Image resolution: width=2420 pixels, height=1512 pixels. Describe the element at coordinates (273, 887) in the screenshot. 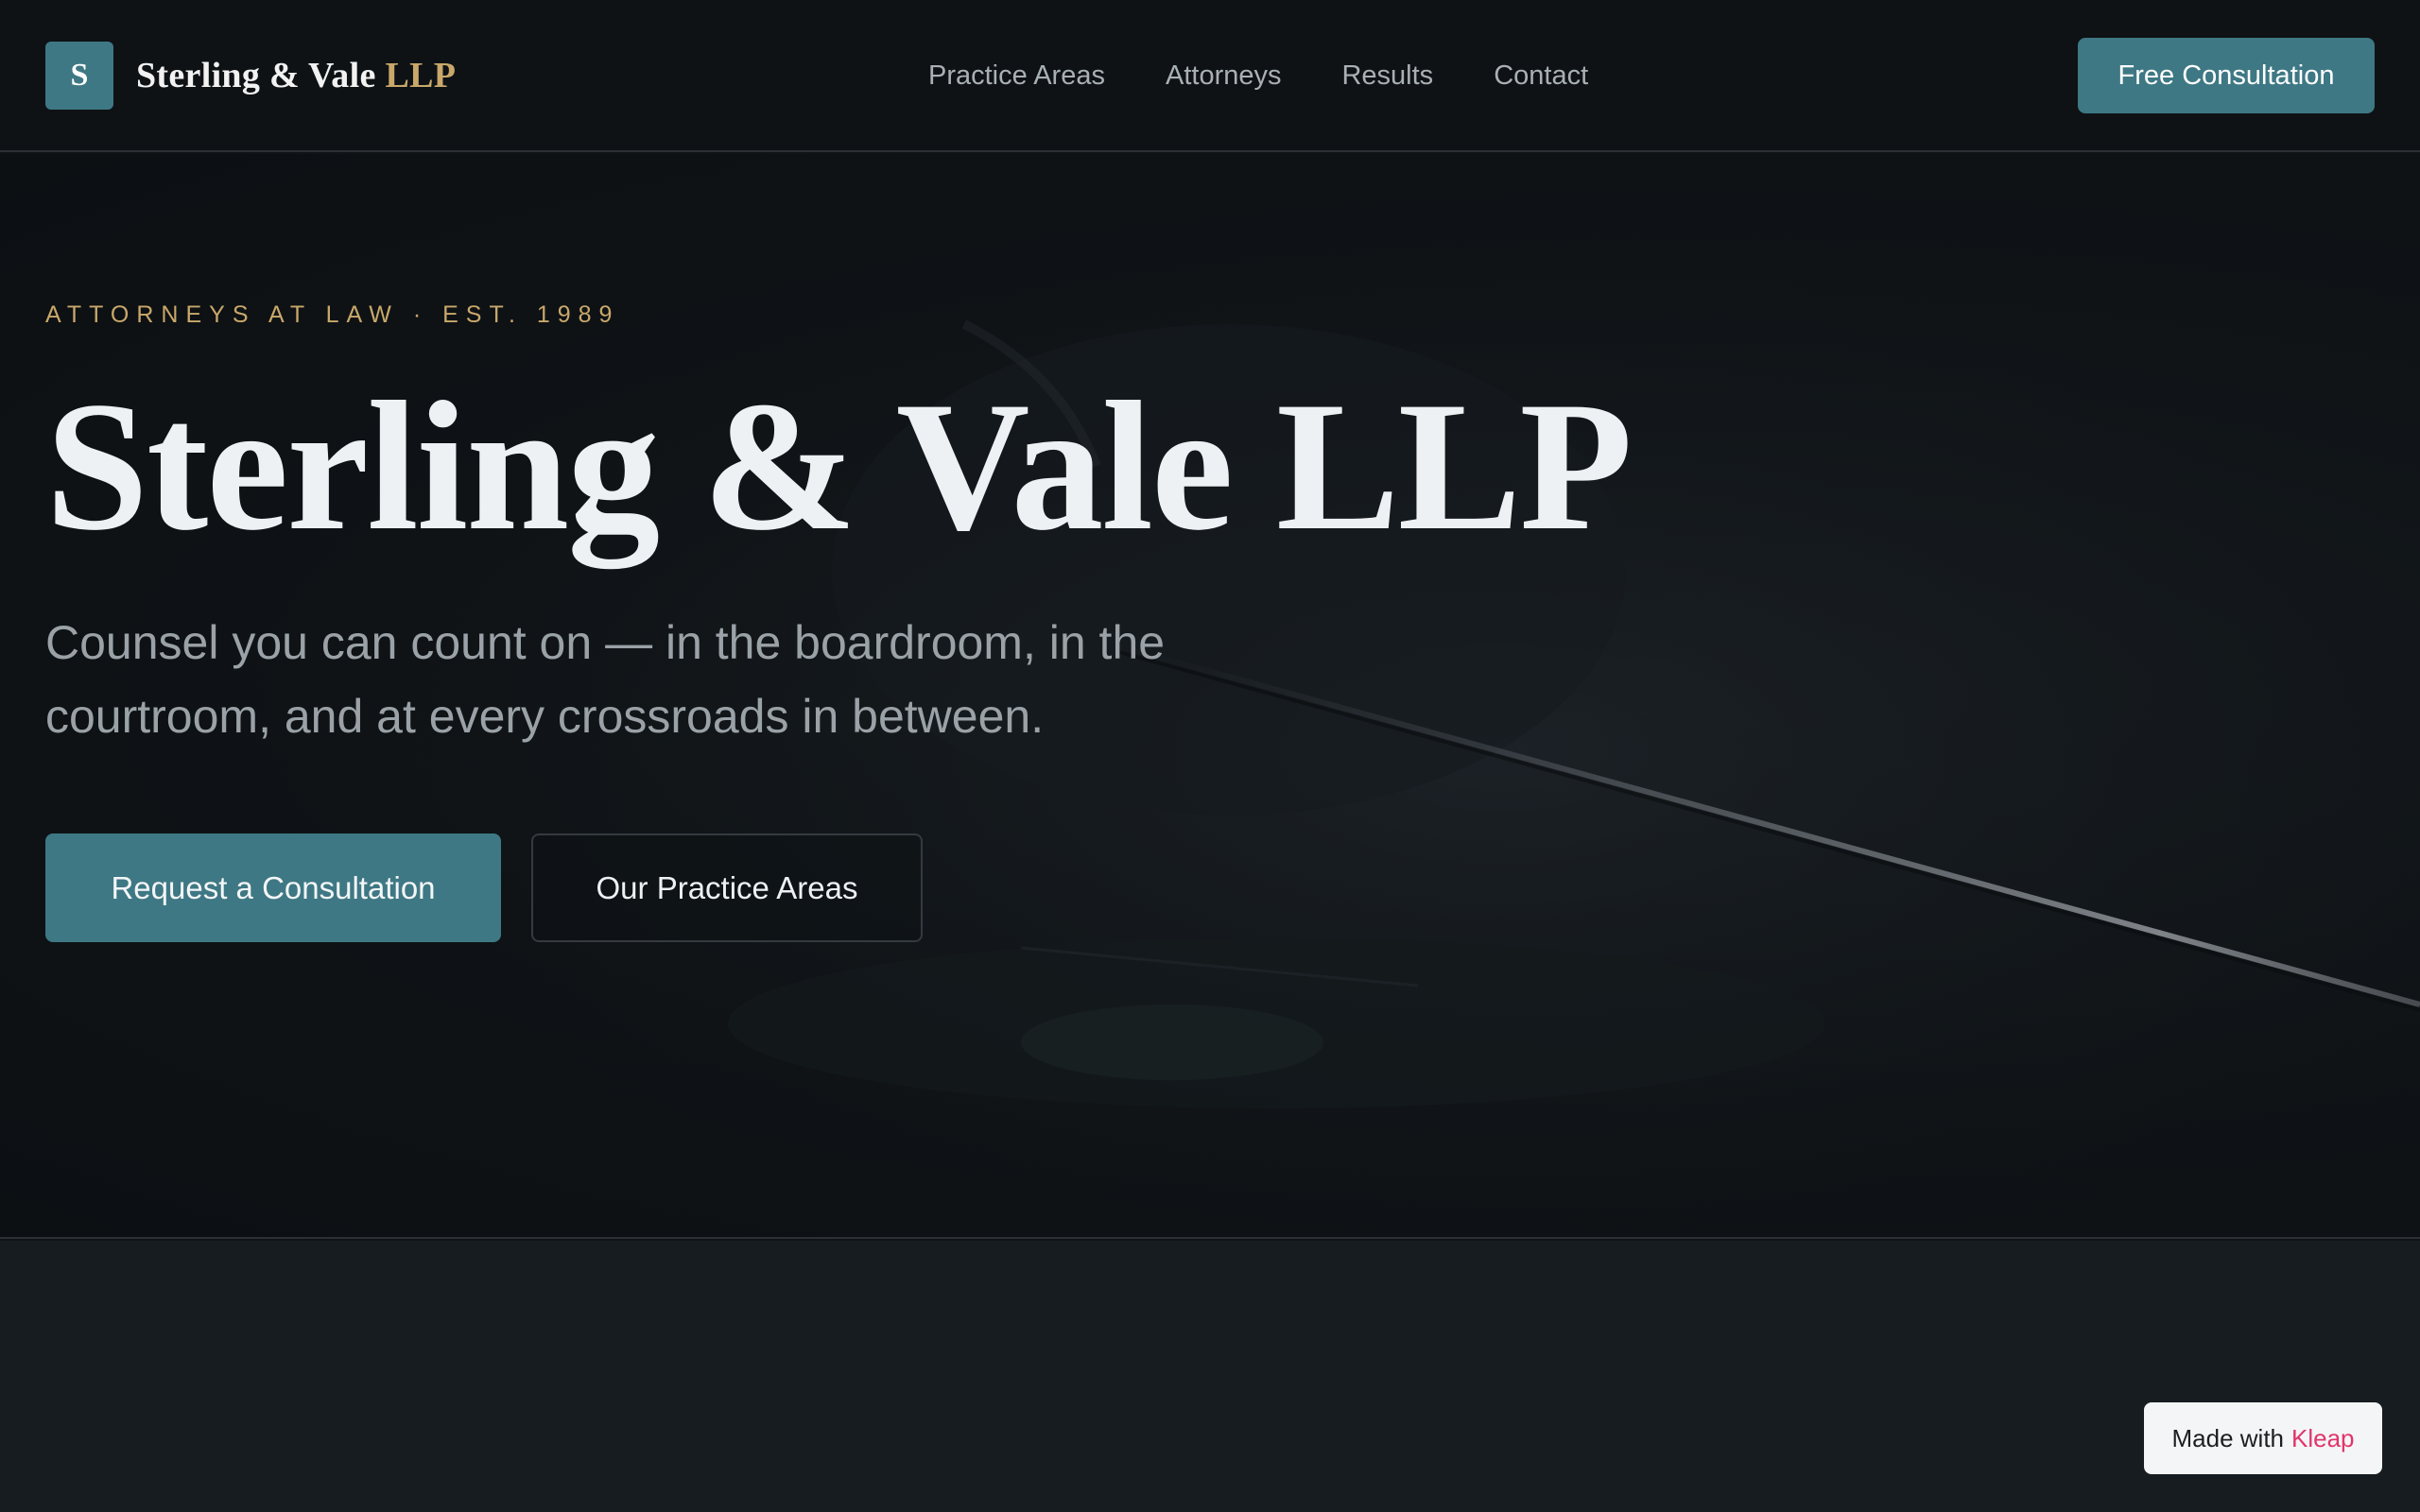

I see `request-consultation-button: Request a Consultation` at that location.